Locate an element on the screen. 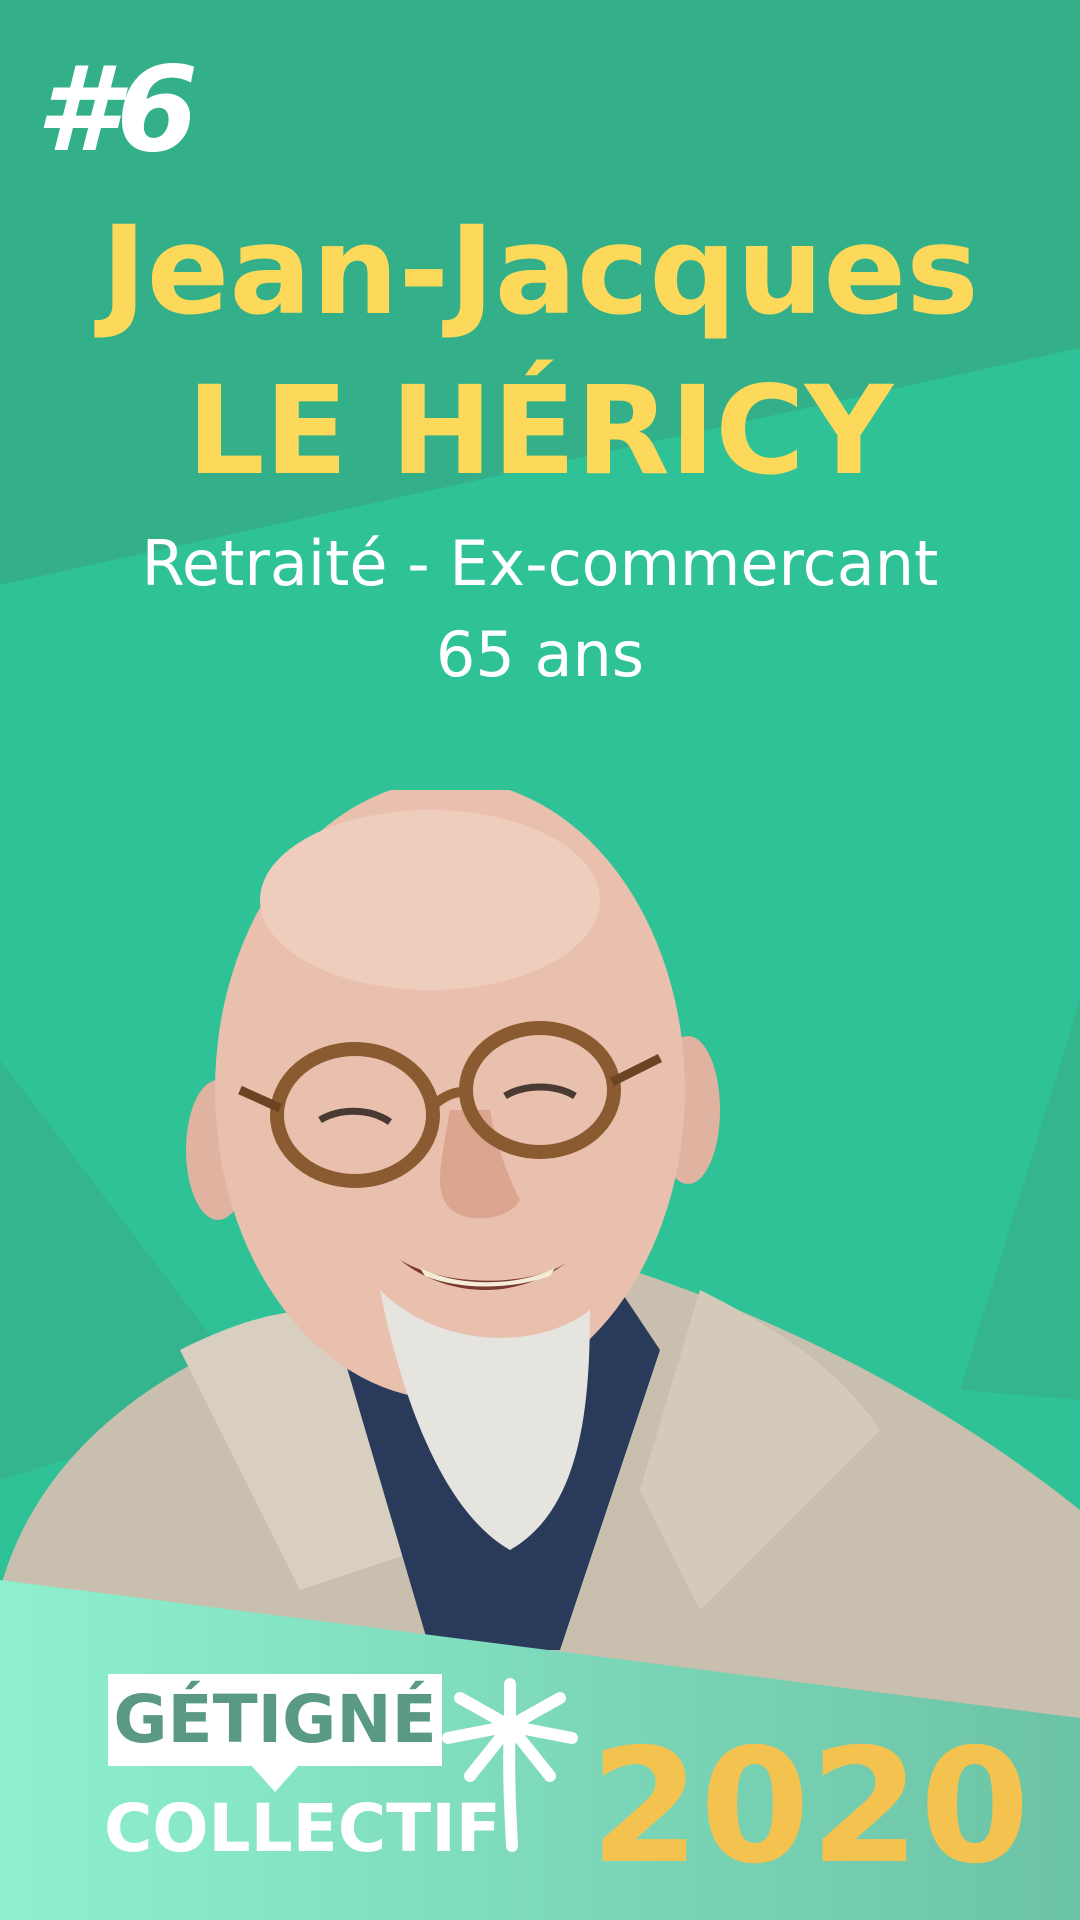 Image resolution: width=1080 pixels, height=1920 pixels. candidate-age: 65 ans is located at coordinates (540, 654).